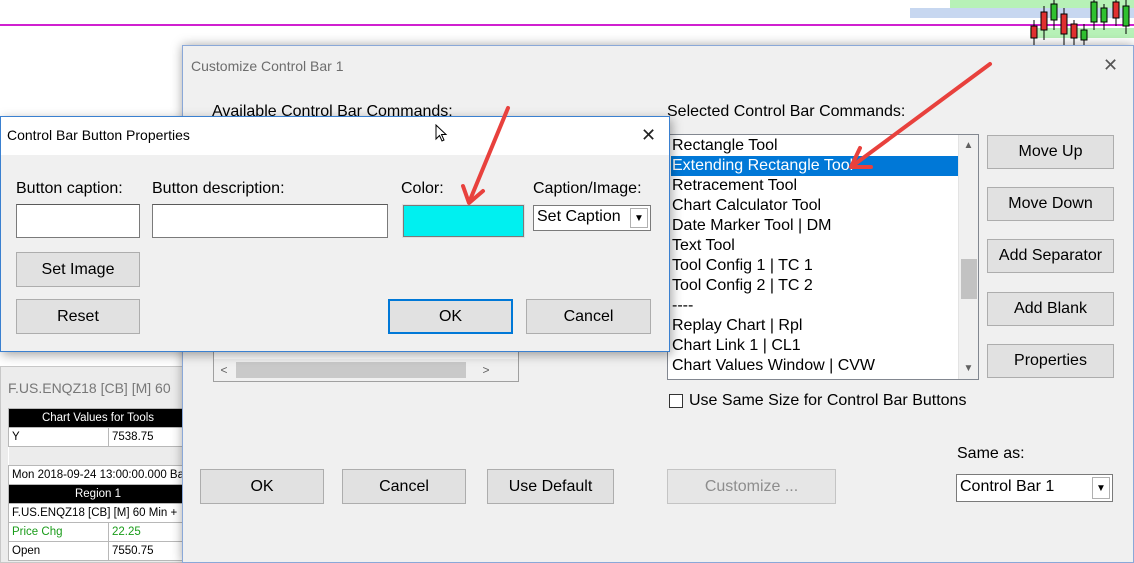 This screenshot has height=563, width=1134. What do you see at coordinates (1022, 24) in the screenshot?
I see `chart-candles-top-right` at bounding box center [1022, 24].